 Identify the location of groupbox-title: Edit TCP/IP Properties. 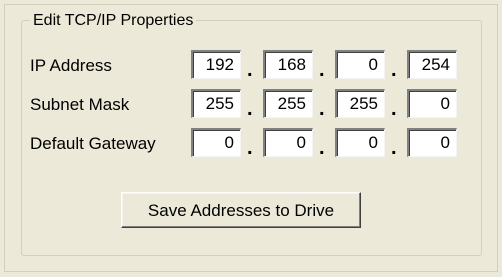
(113, 21).